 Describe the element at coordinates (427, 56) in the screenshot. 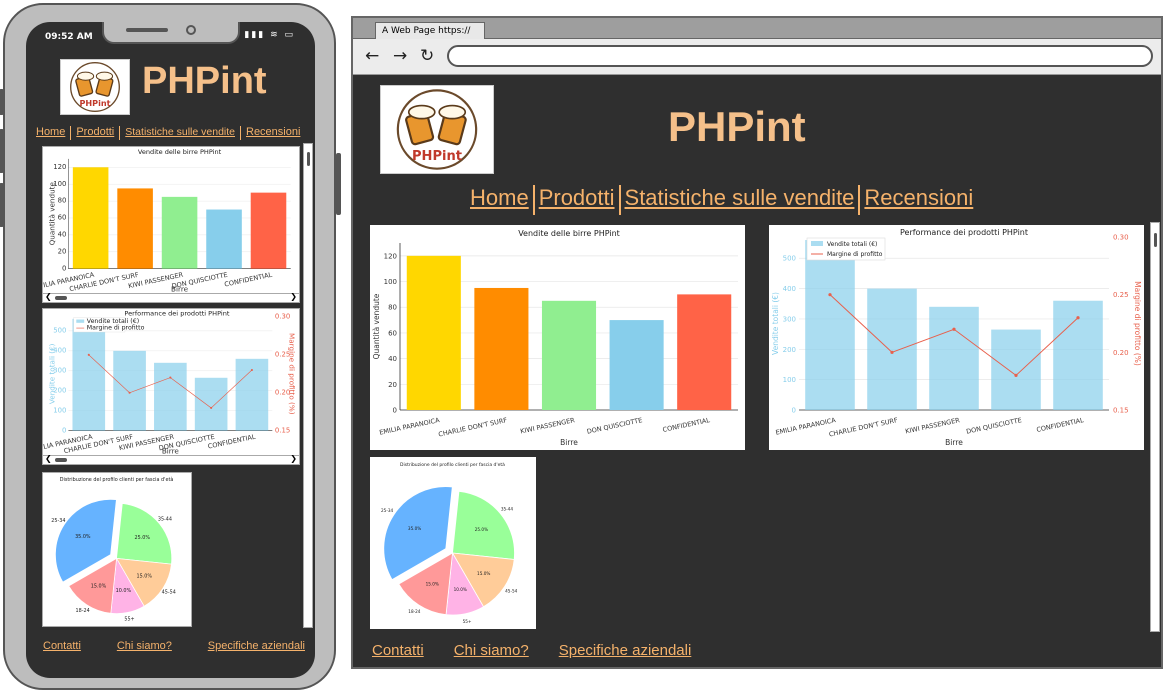

I see `reload-icon: ↻` at that location.